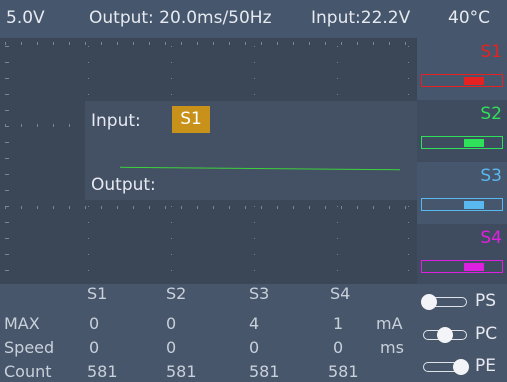 The width and height of the screenshot is (507, 382). What do you see at coordinates (94, 323) in the screenshot?
I see `max-s1: 0` at bounding box center [94, 323].